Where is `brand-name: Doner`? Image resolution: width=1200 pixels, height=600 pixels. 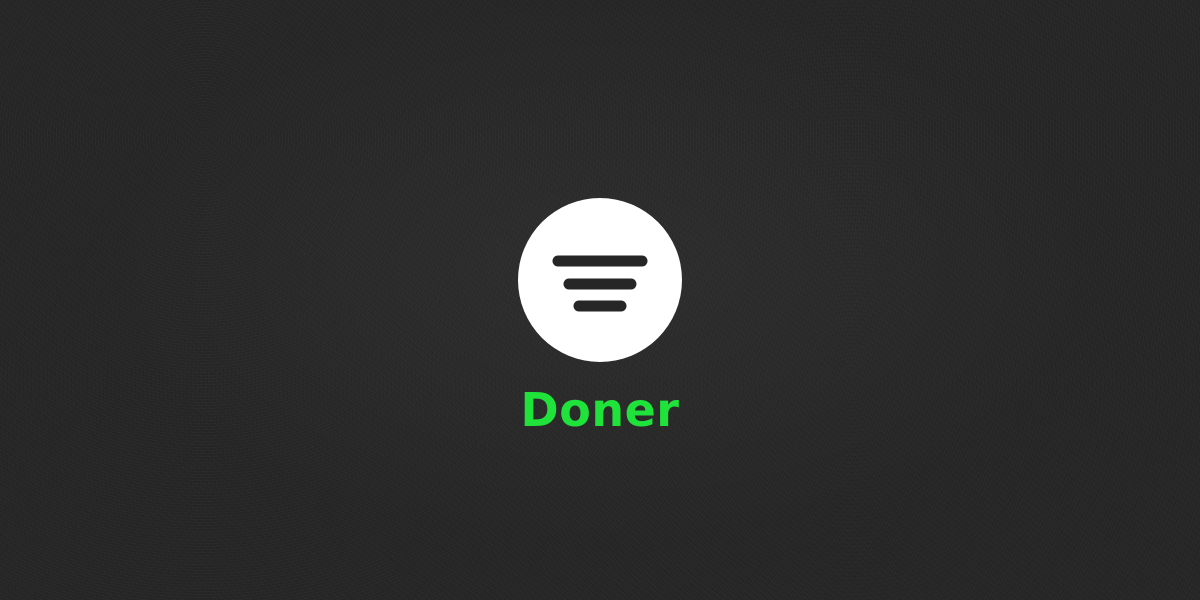
brand-name: Doner is located at coordinates (600, 410).